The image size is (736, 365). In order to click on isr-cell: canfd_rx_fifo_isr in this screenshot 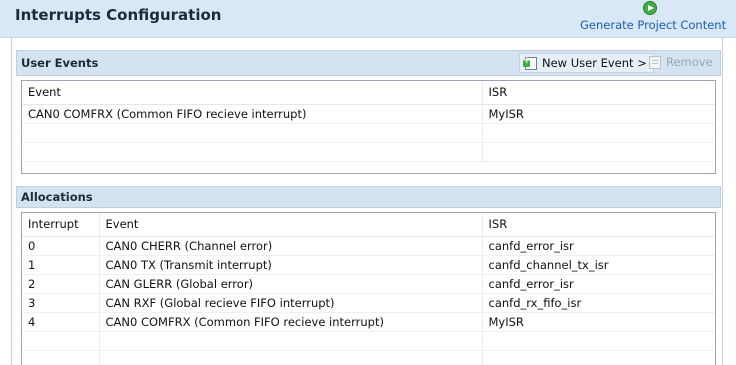, I will do `click(598, 303)`.